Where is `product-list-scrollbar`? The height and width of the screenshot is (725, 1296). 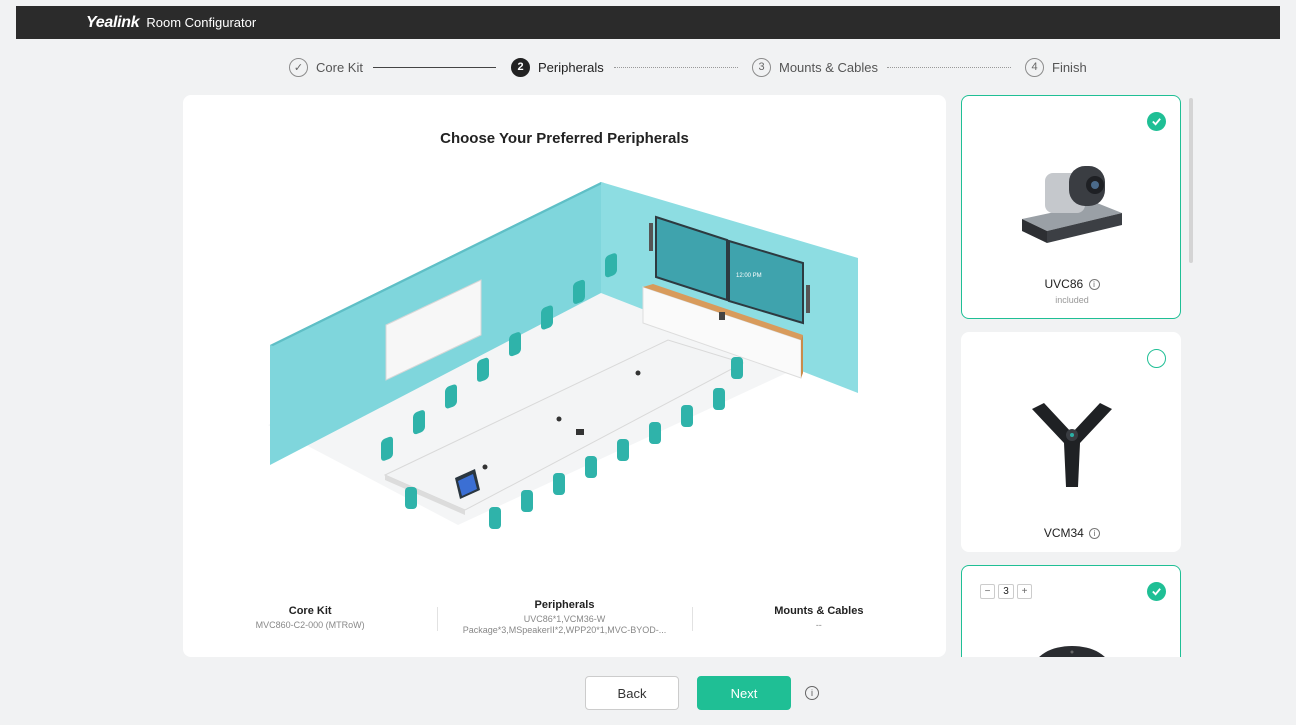 product-list-scrollbar is located at coordinates (1191, 180).